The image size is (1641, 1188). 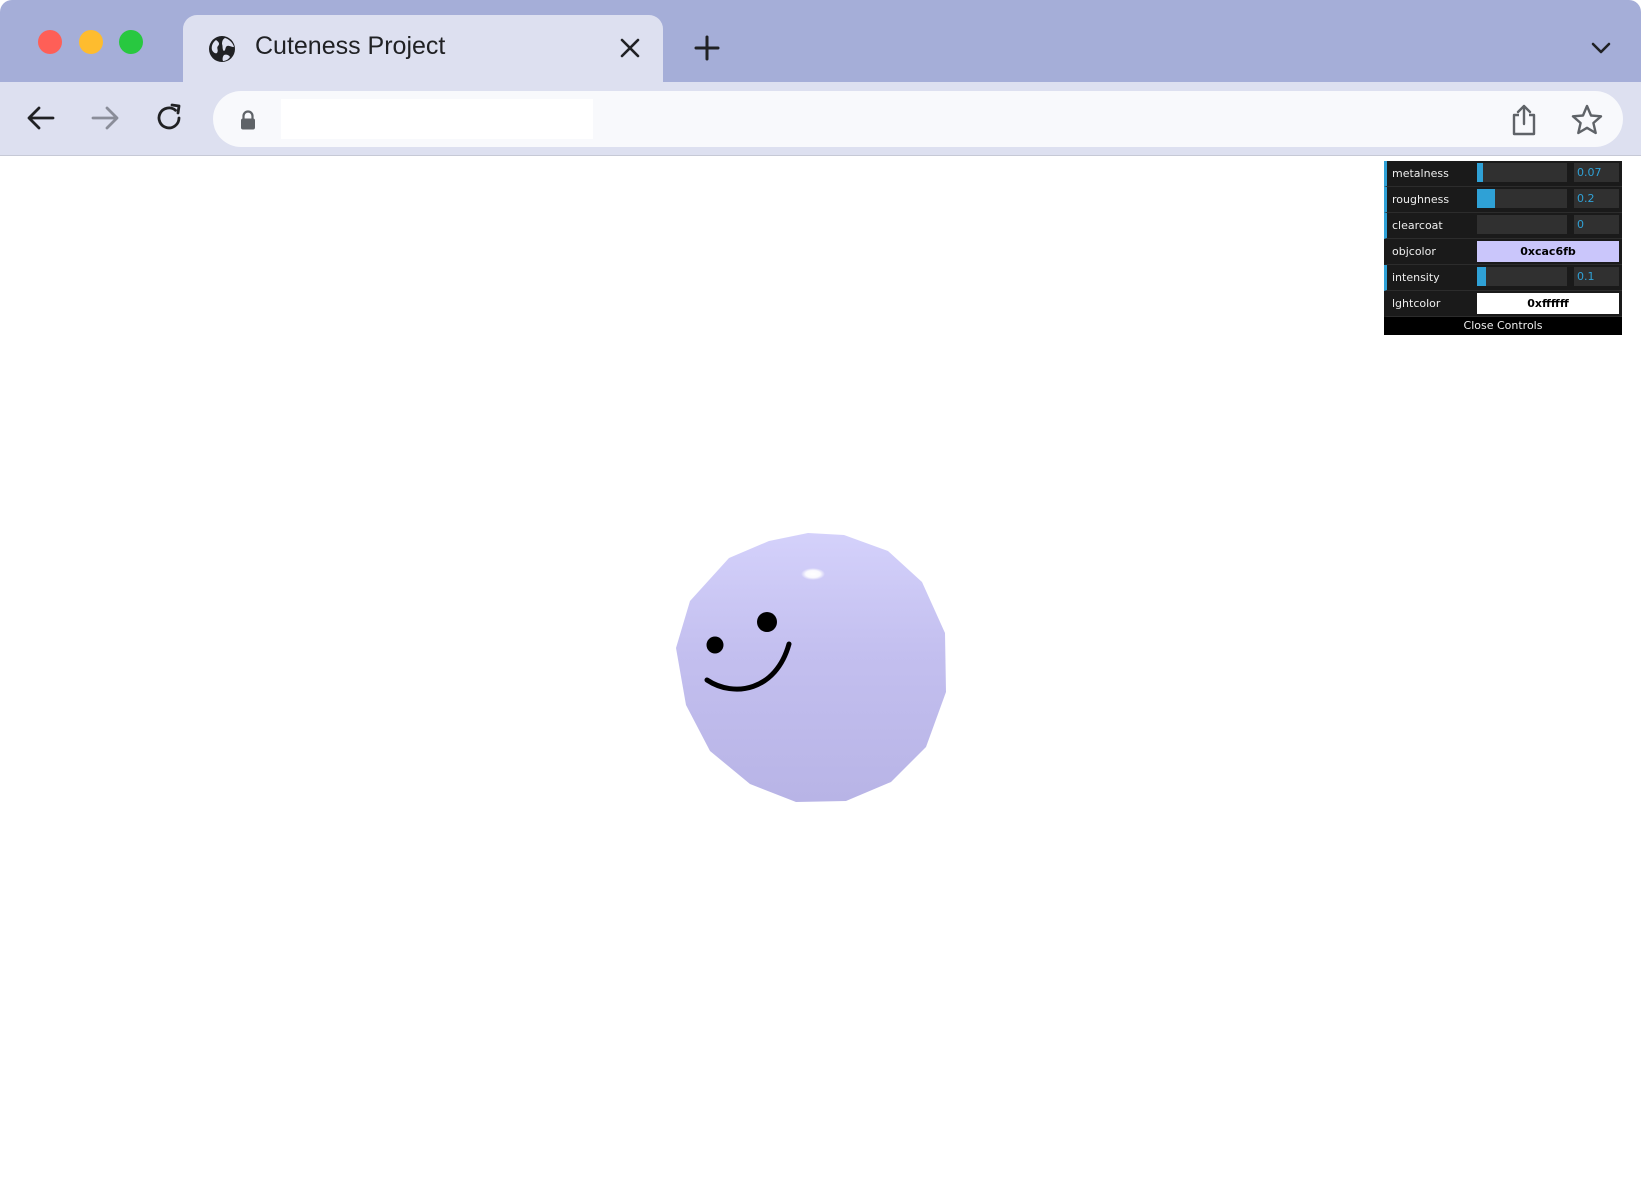 I want to click on close-window-button, so click(x=50, y=42).